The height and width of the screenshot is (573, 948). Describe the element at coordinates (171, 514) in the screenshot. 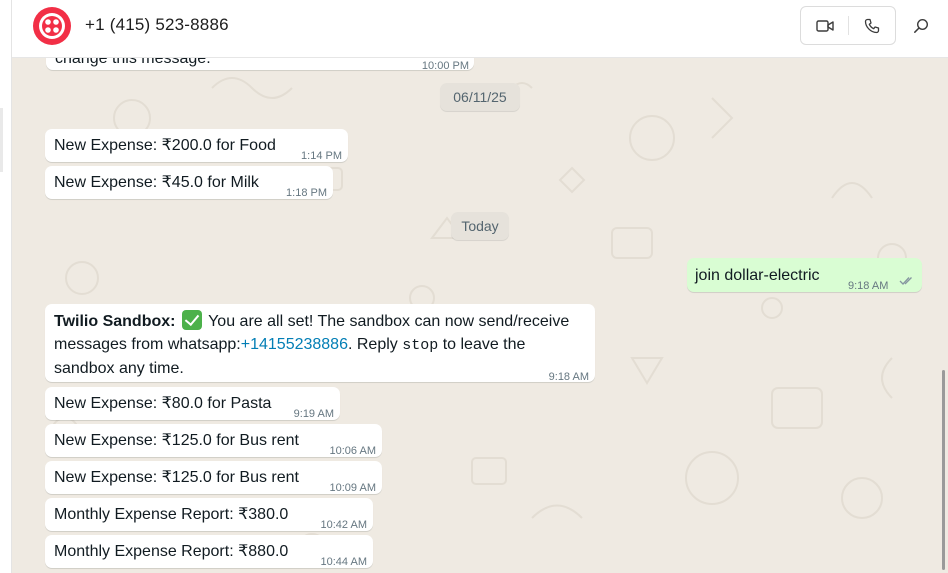

I see `message-text: Monthly Expense Report: ₹380.0` at that location.